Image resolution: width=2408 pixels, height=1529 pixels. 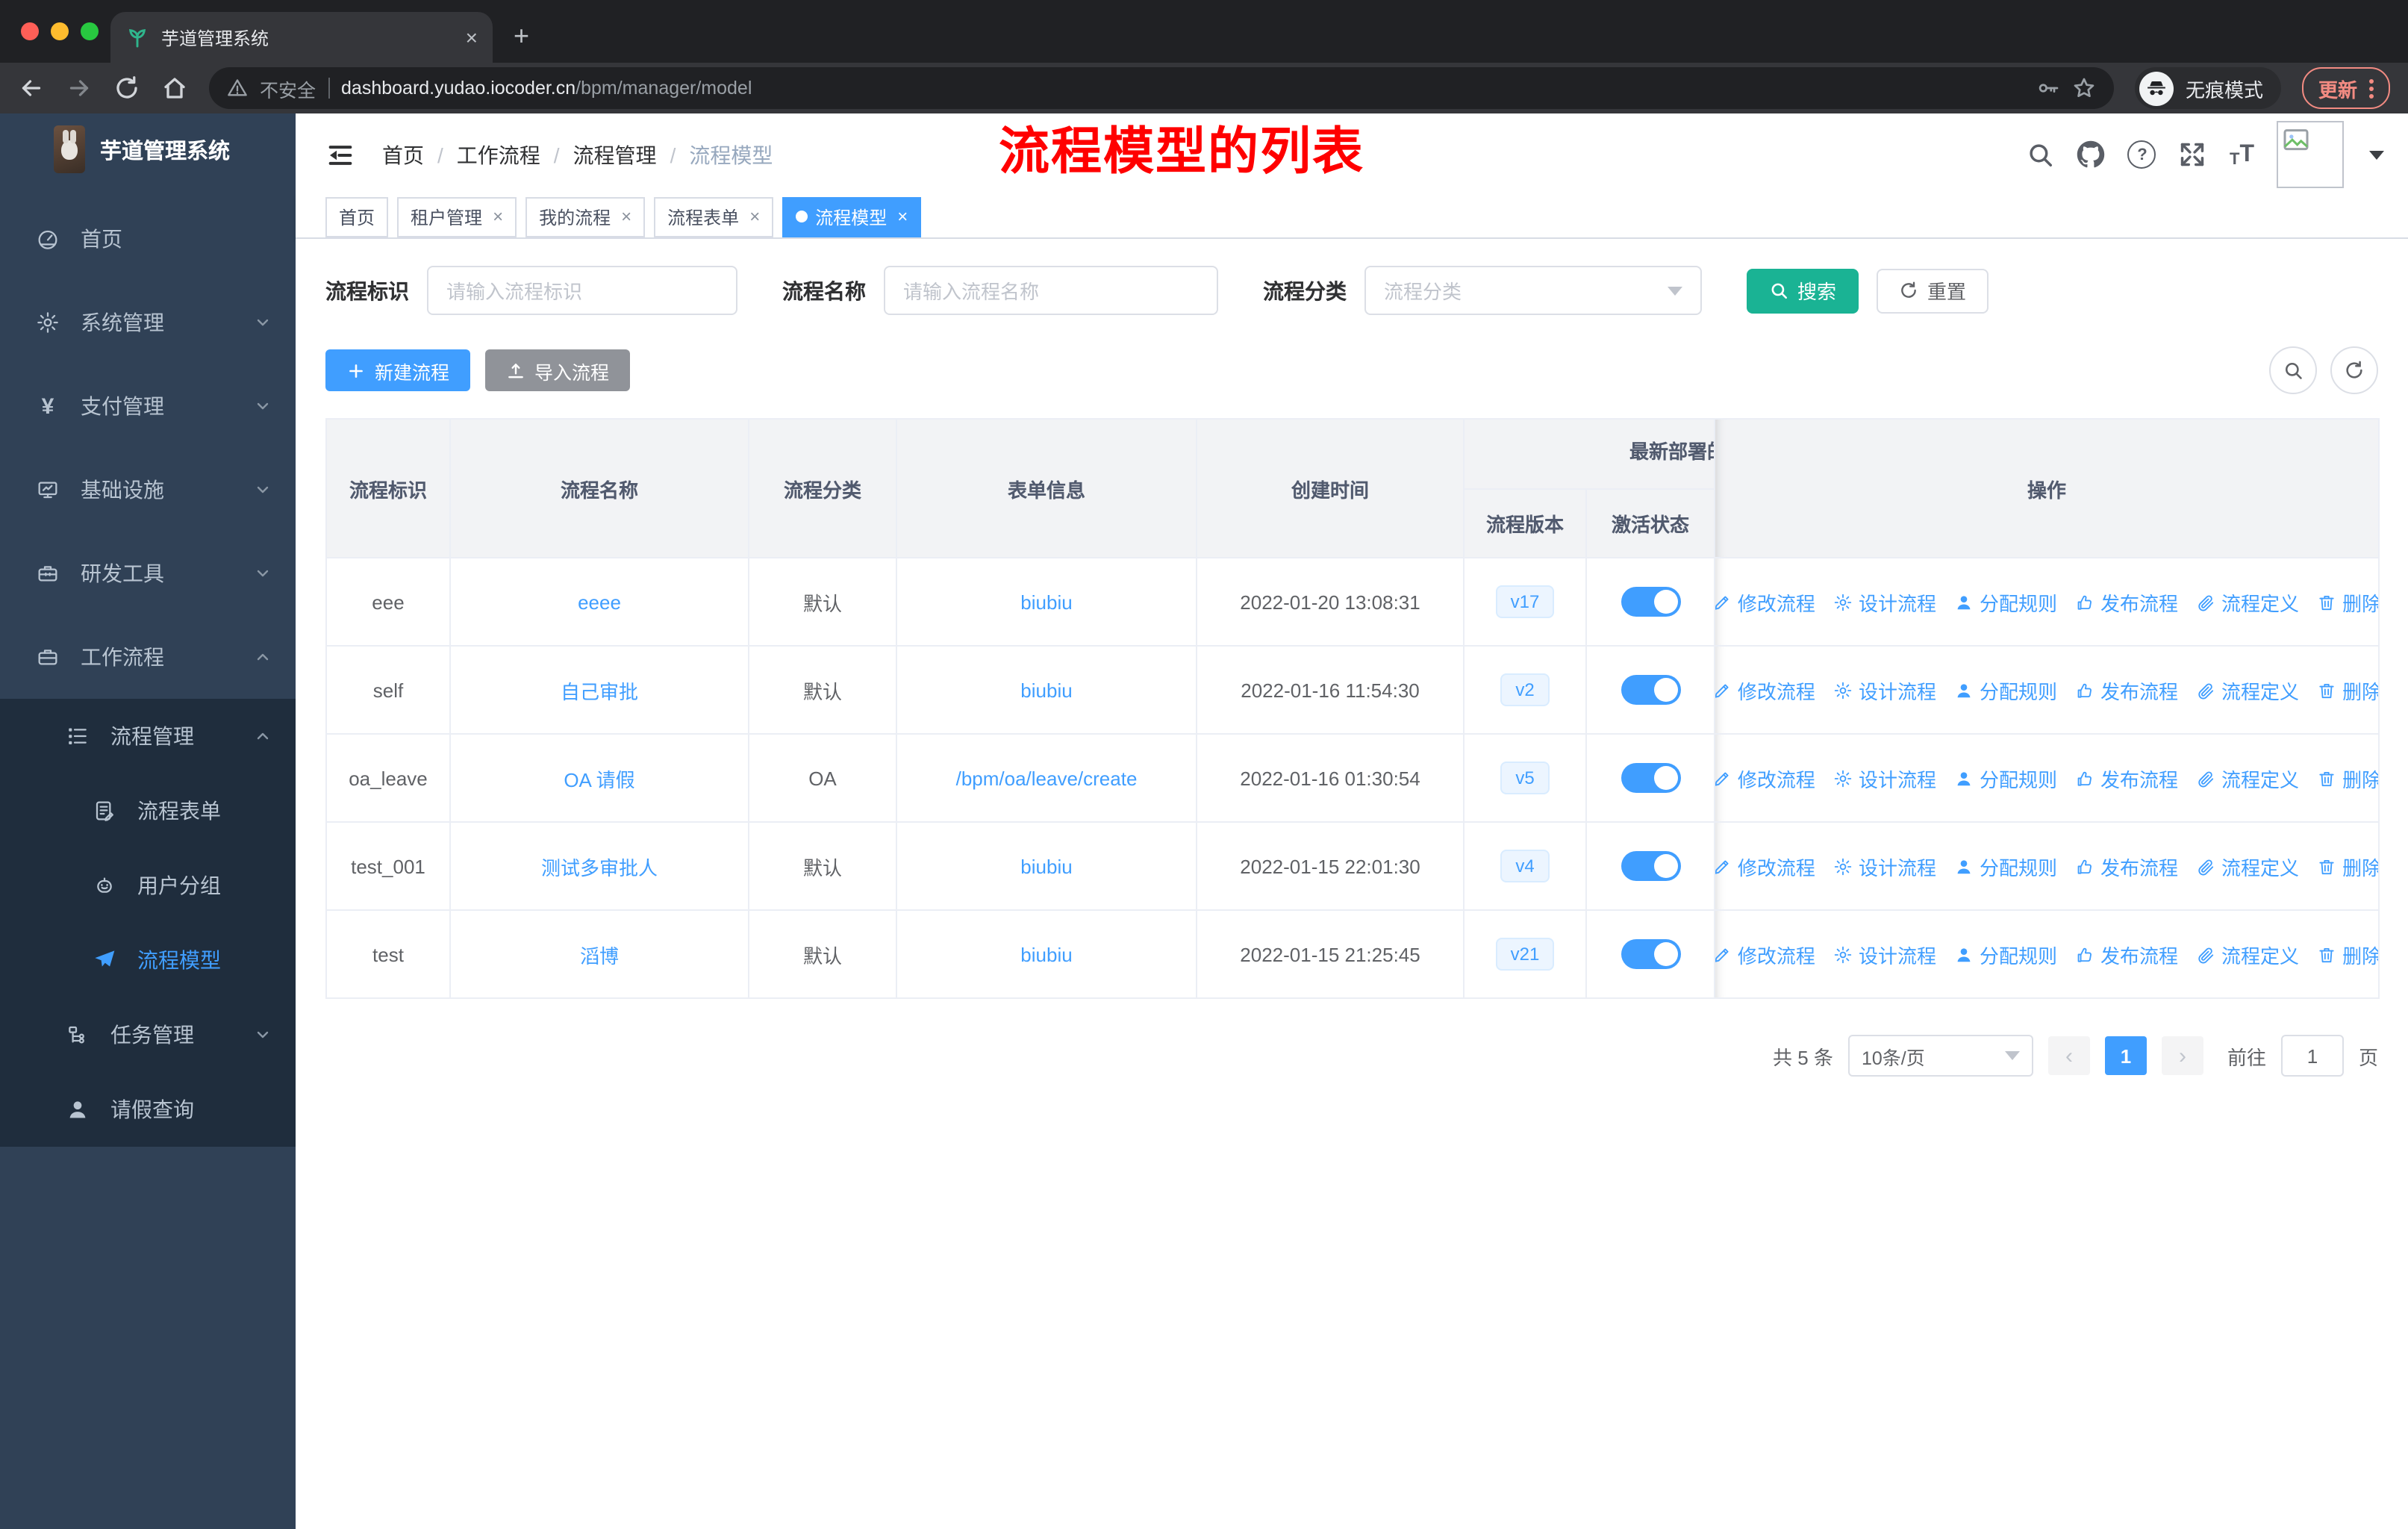 I want to click on update-label: 更新, so click(x=2337, y=88).